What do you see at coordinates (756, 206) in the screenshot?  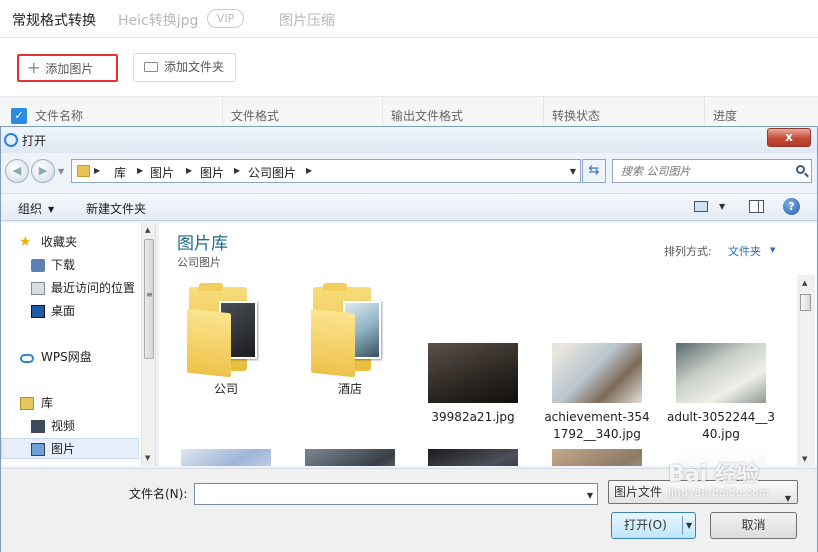 I see `preview-pane-icon` at bounding box center [756, 206].